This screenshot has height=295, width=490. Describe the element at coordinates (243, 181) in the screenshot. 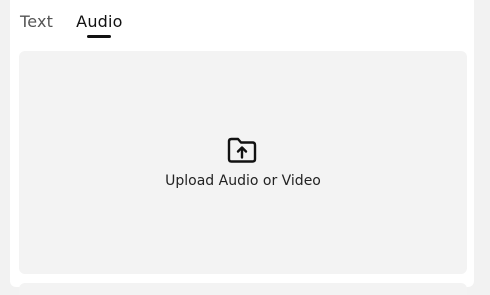

I see `upload-label: Upload Audio or Video` at that location.